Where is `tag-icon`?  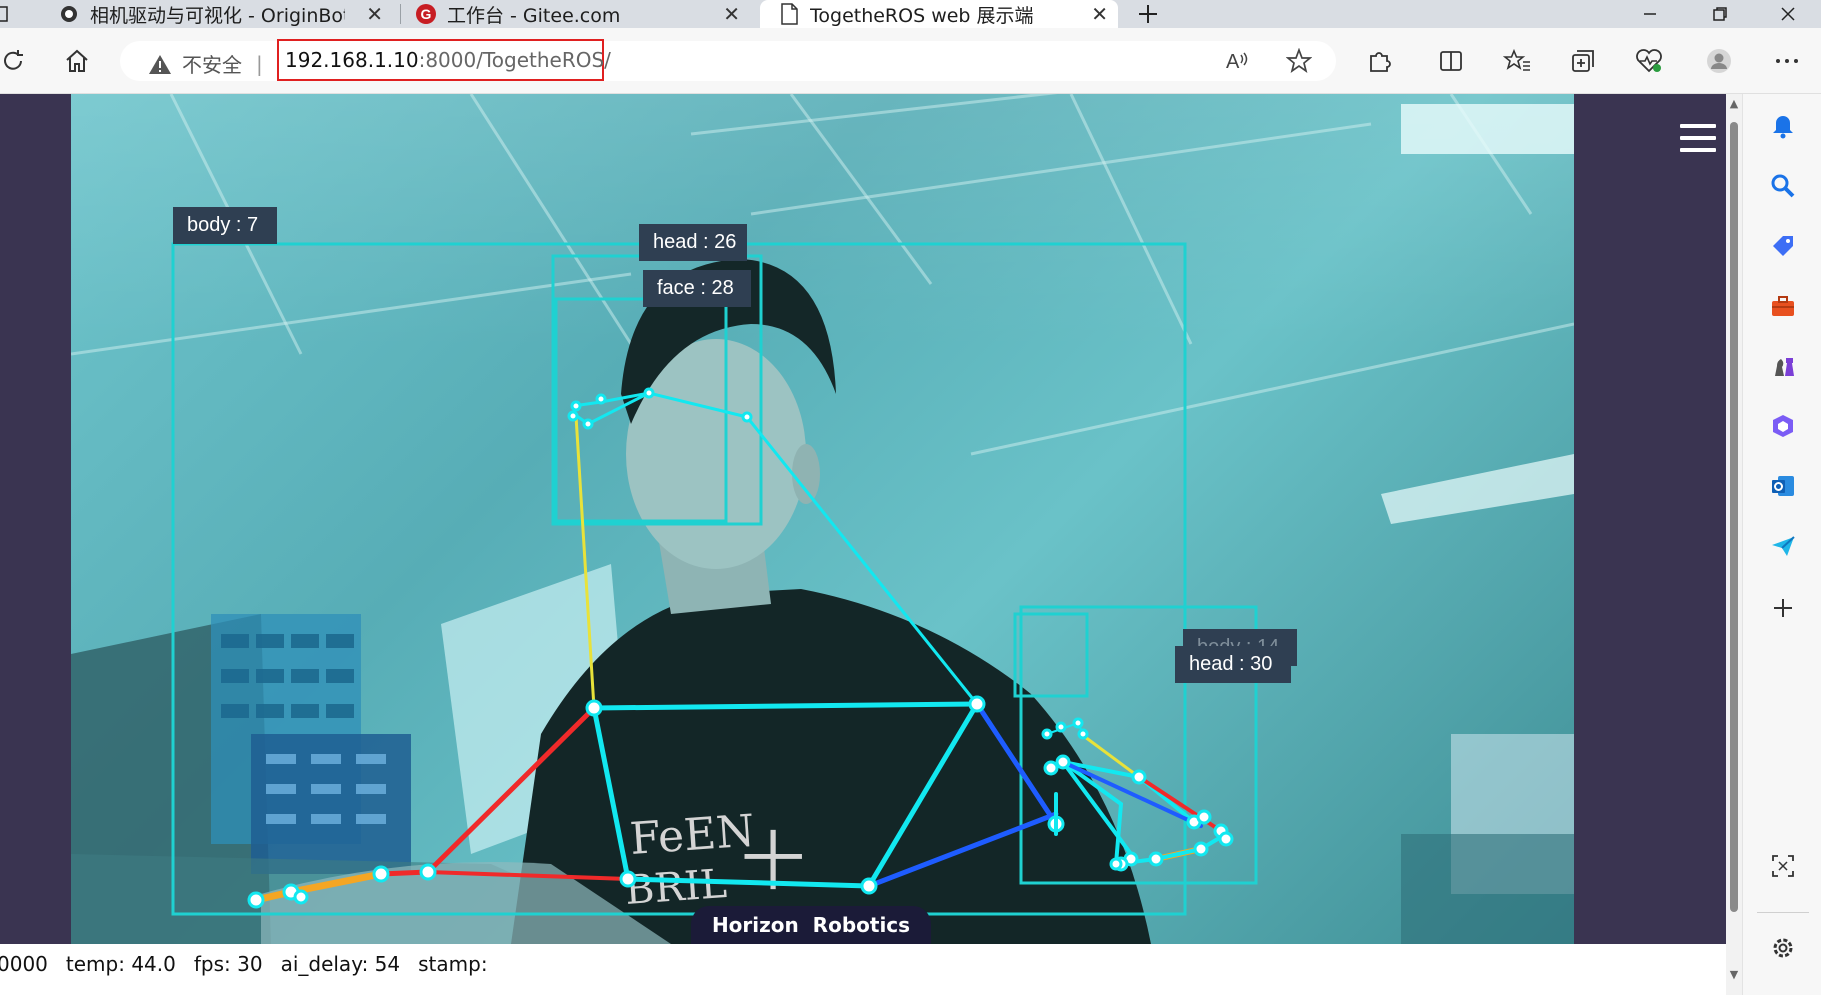 tag-icon is located at coordinates (1783, 246).